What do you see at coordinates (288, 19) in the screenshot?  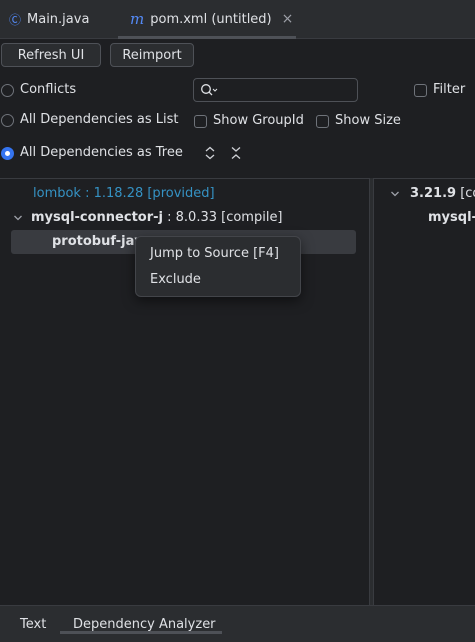 I see `close-tab-icon: ×` at bounding box center [288, 19].